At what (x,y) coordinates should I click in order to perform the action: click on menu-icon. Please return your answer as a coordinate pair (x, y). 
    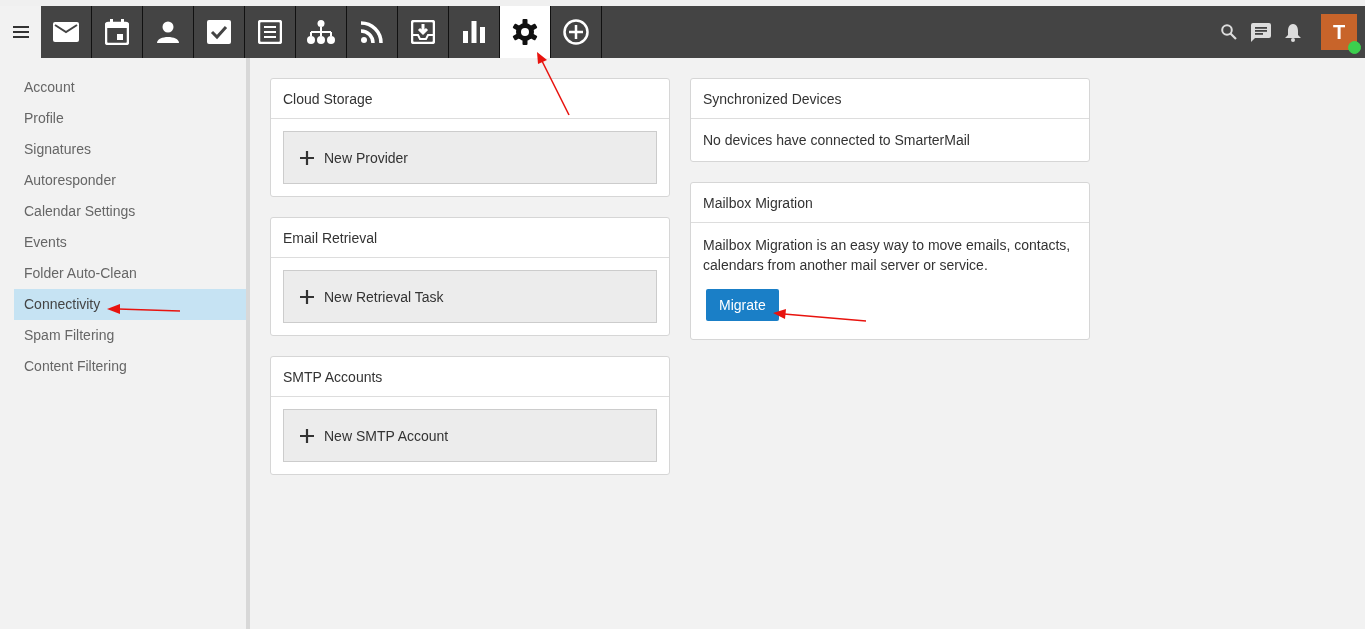
    Looking at the image, I should click on (20, 32).